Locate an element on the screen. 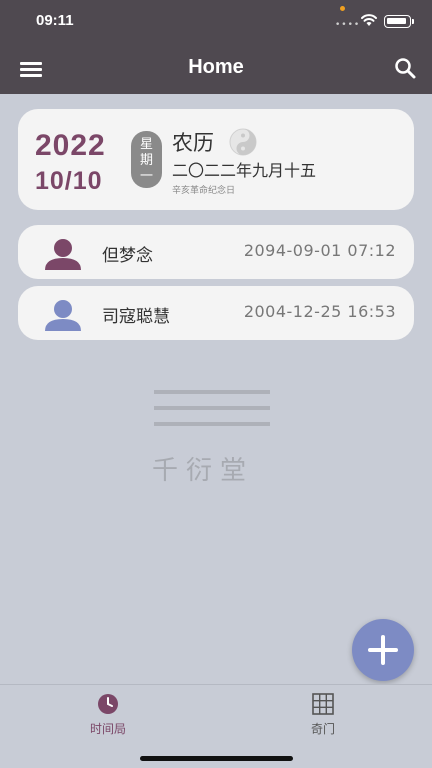  holiday-label: 辛亥革命纪念日 is located at coordinates (204, 191).